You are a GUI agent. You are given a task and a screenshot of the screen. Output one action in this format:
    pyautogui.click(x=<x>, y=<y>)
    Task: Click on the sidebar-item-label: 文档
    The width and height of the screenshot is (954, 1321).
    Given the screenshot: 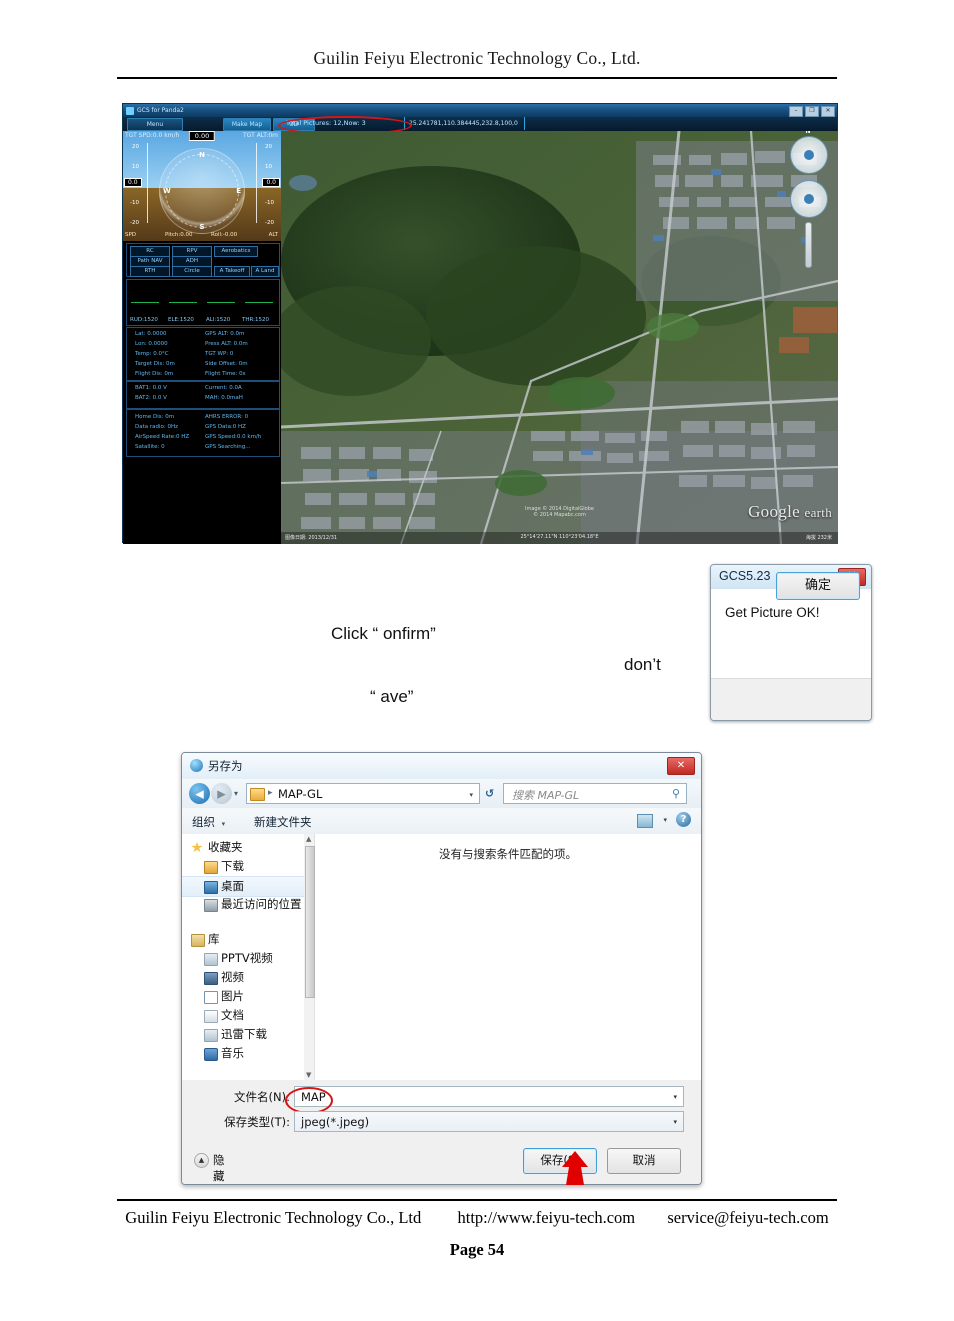 What is the action you would take?
    pyautogui.click(x=232, y=1015)
    